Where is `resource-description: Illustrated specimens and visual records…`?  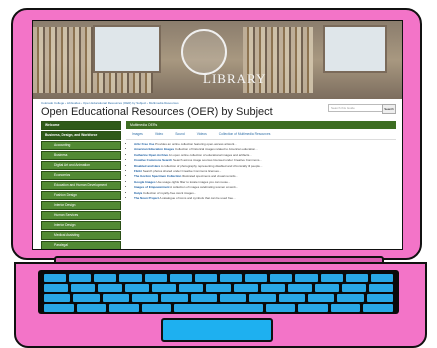
resource-description: Illustrated specimens and visual records… is located at coordinates (210, 176).